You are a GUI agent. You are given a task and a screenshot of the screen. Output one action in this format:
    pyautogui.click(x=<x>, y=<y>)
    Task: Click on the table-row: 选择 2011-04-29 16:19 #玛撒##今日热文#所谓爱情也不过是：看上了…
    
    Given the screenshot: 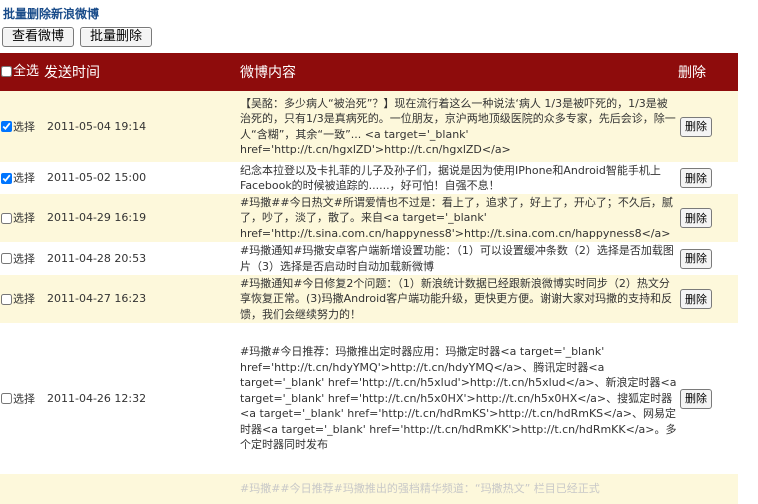 What is the action you would take?
    pyautogui.click(x=369, y=218)
    